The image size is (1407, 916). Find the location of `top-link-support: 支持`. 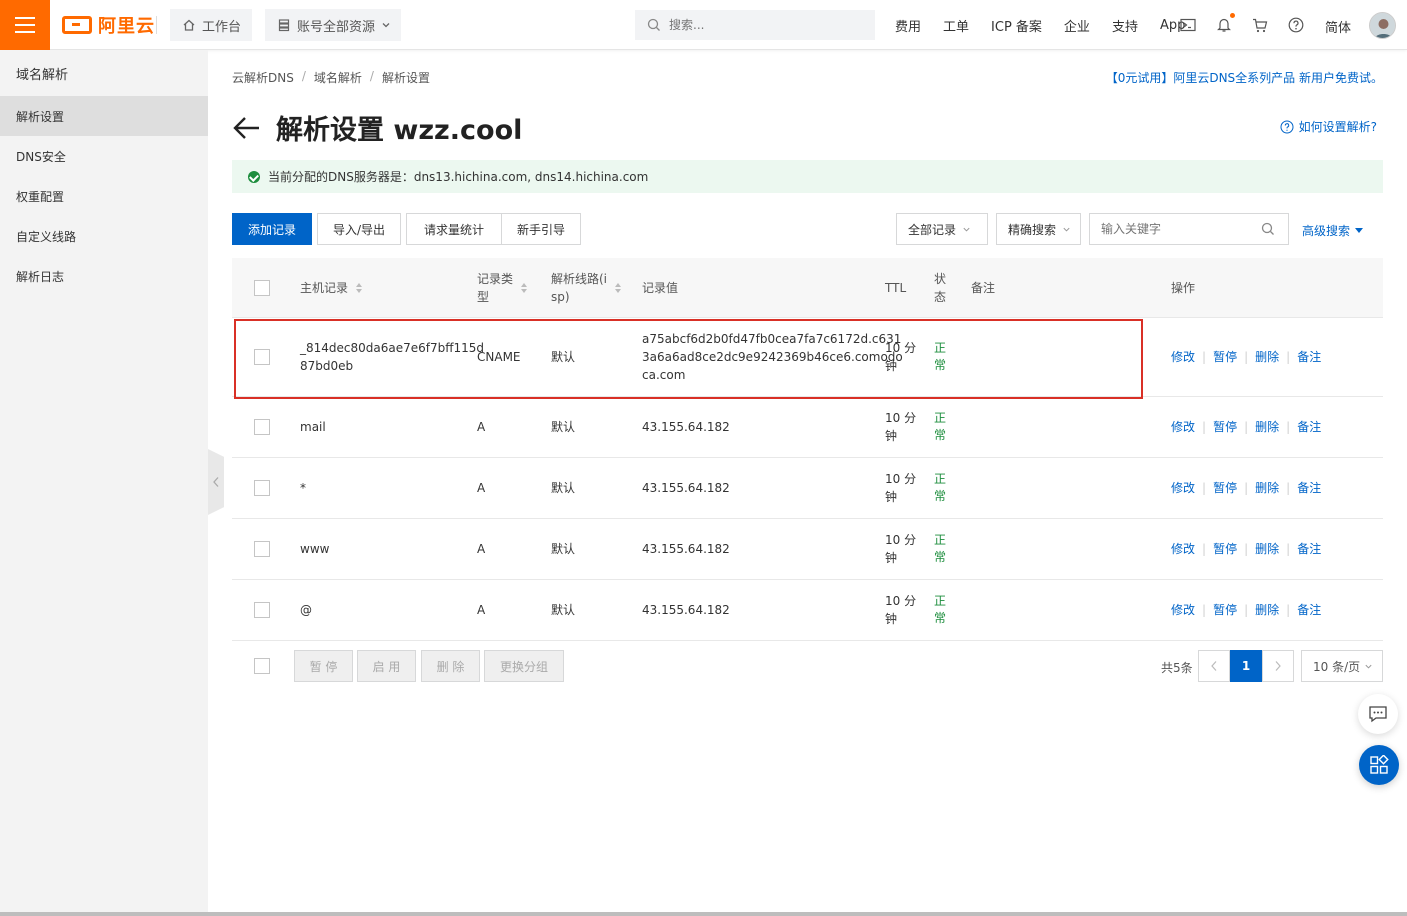

top-link-support: 支持 is located at coordinates (1125, 25).